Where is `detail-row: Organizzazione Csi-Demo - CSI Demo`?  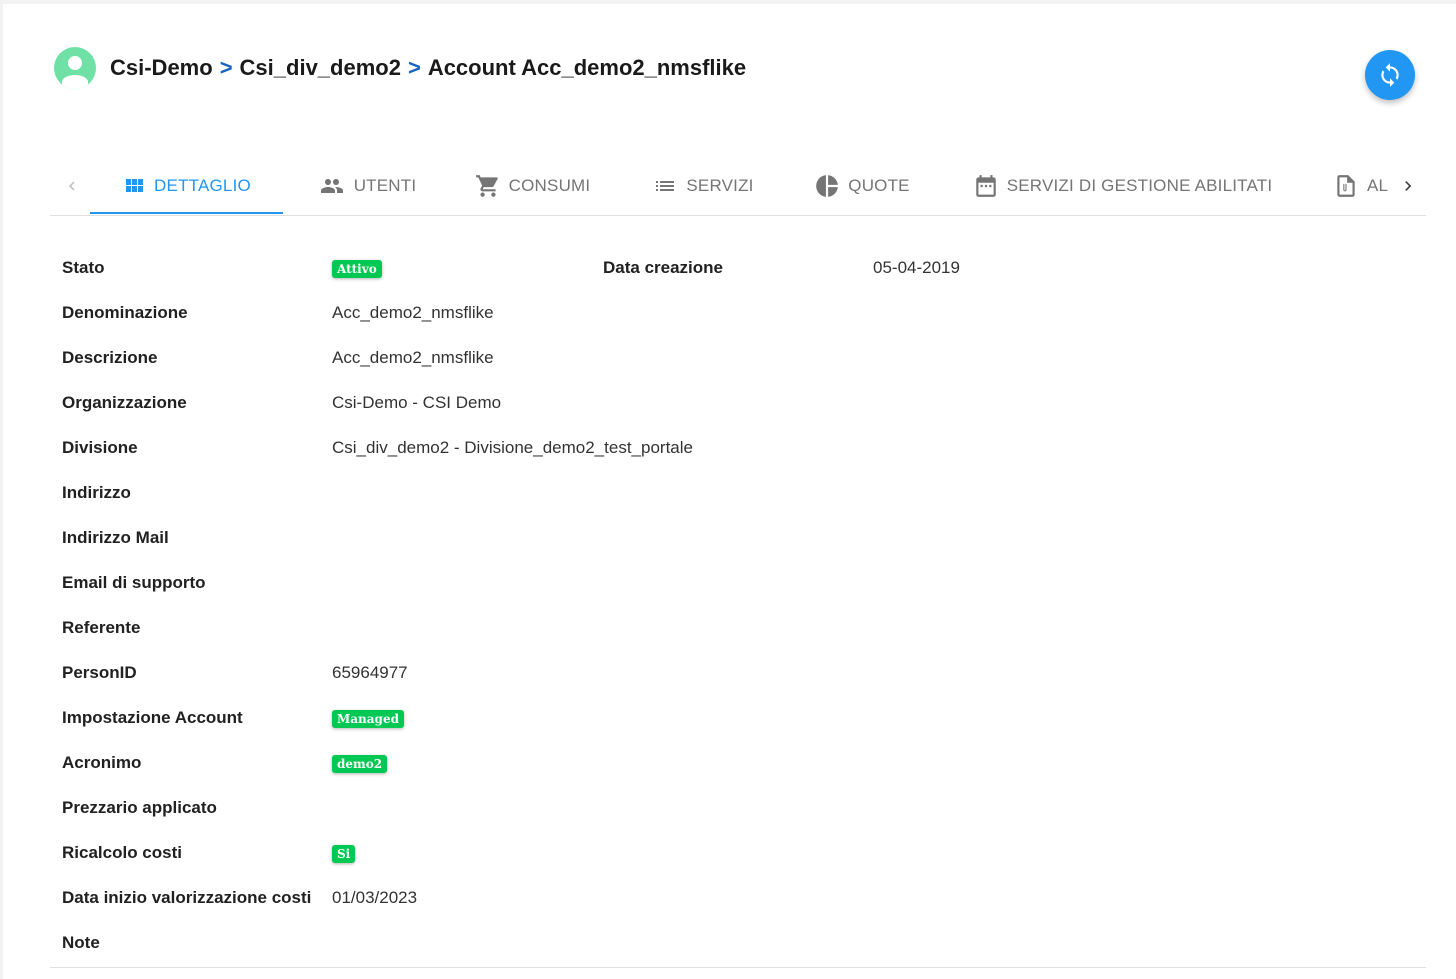
detail-row: Organizzazione Csi-Demo - CSI Demo is located at coordinates (562, 402).